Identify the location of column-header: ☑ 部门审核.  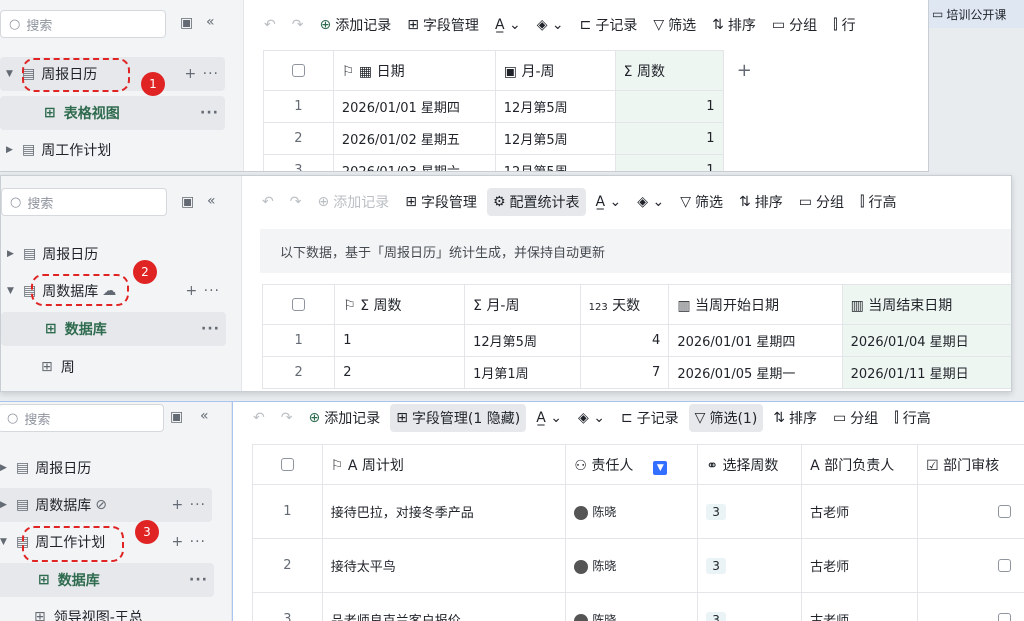
(970, 464).